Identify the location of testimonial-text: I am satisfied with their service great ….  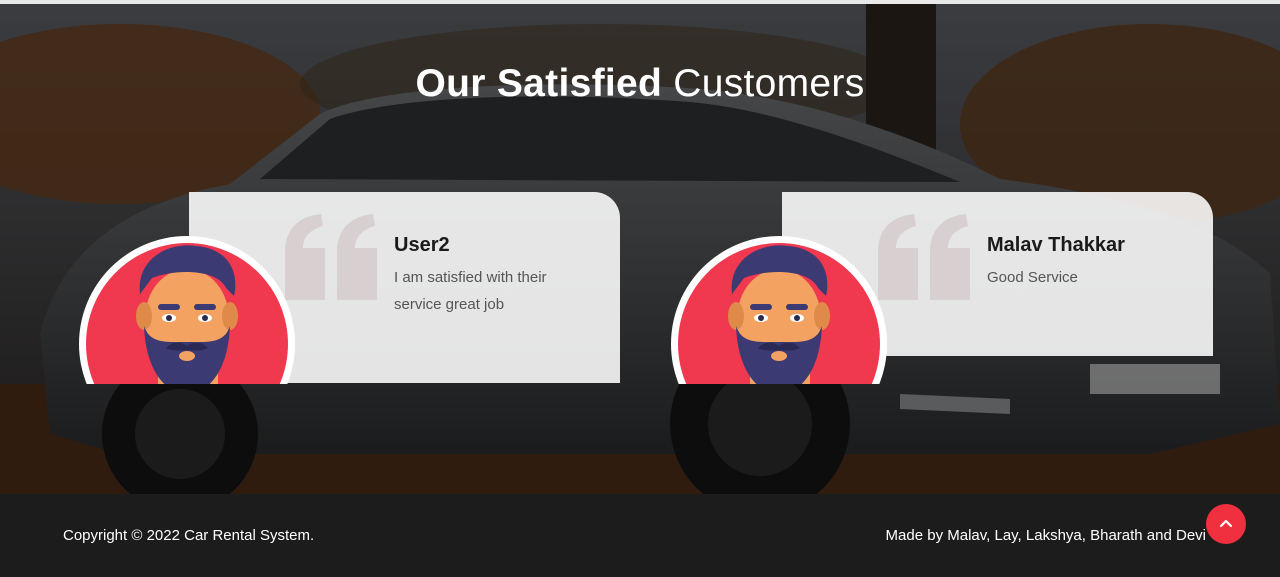
(470, 291).